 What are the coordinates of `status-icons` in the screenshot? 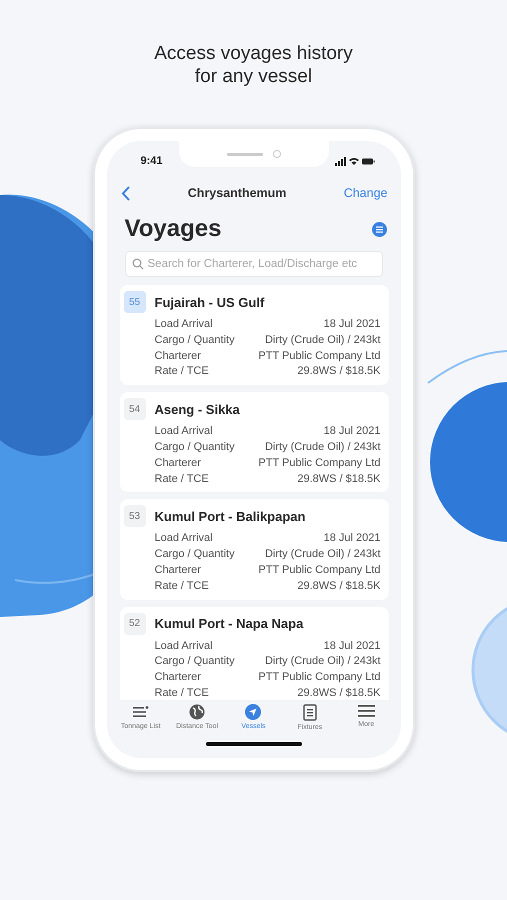 It's located at (354, 161).